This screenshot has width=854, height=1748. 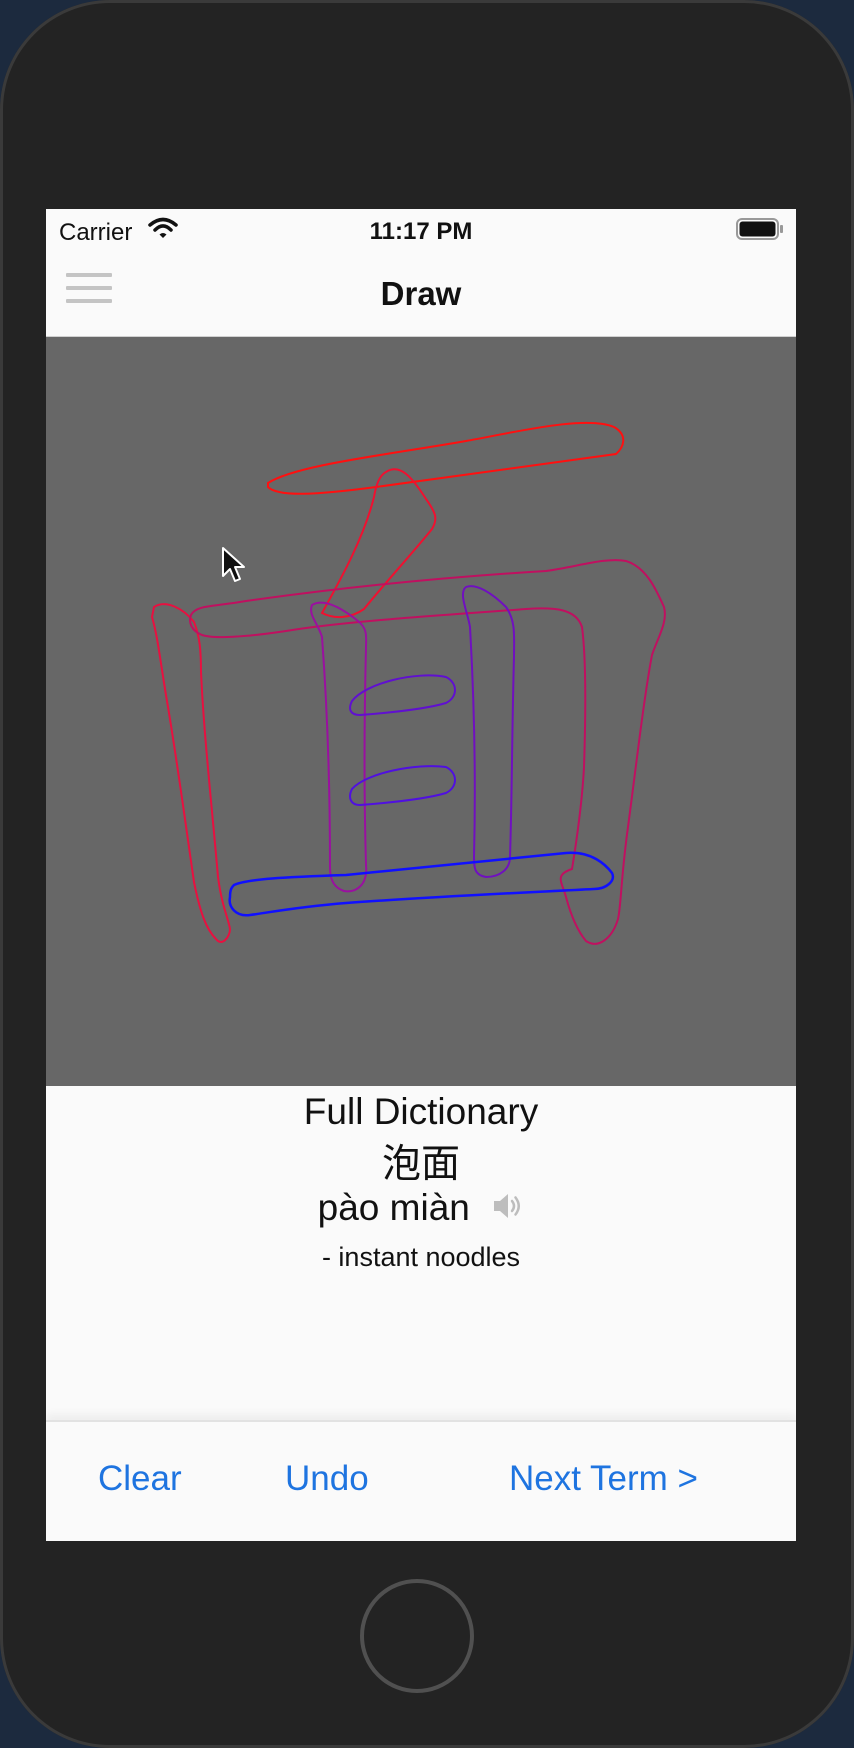 What do you see at coordinates (508, 1208) in the screenshot?
I see `speaker-icon` at bounding box center [508, 1208].